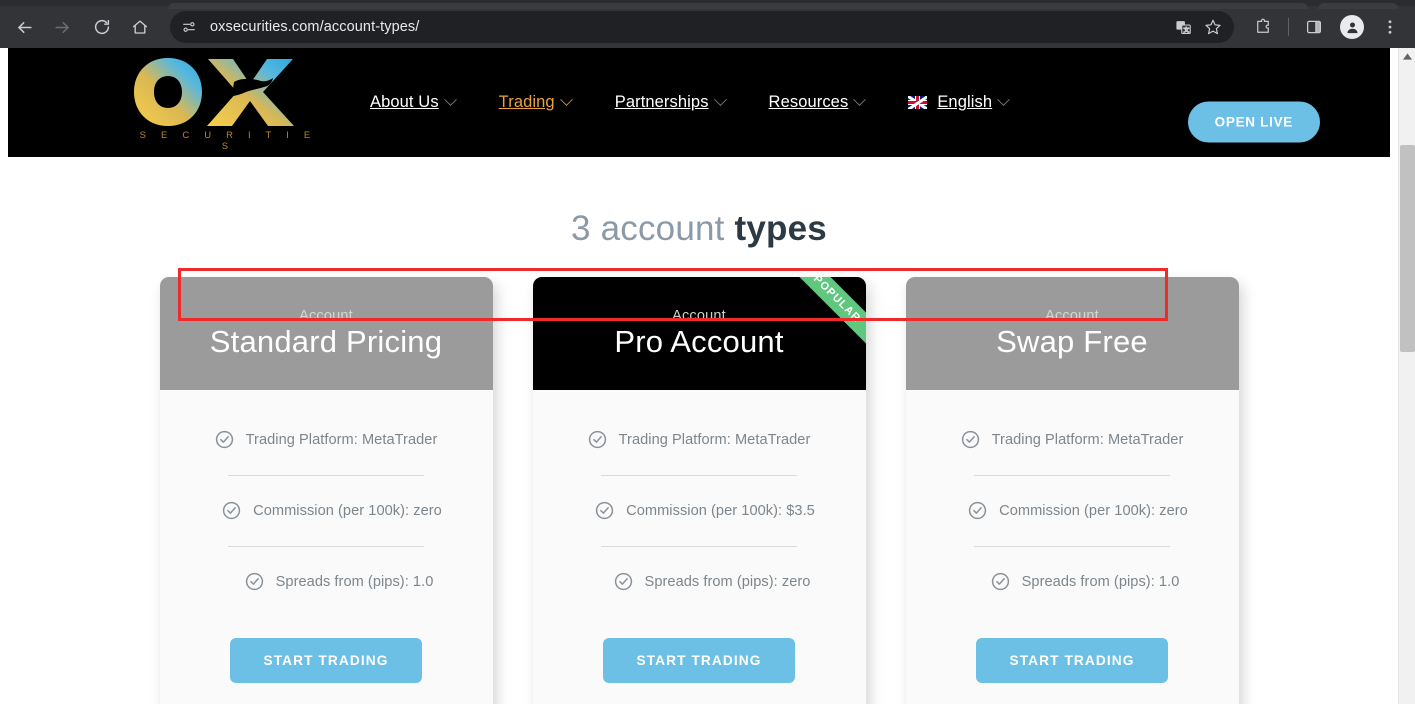 The image size is (1415, 704). What do you see at coordinates (62, 27) in the screenshot?
I see `forward-icon` at bounding box center [62, 27].